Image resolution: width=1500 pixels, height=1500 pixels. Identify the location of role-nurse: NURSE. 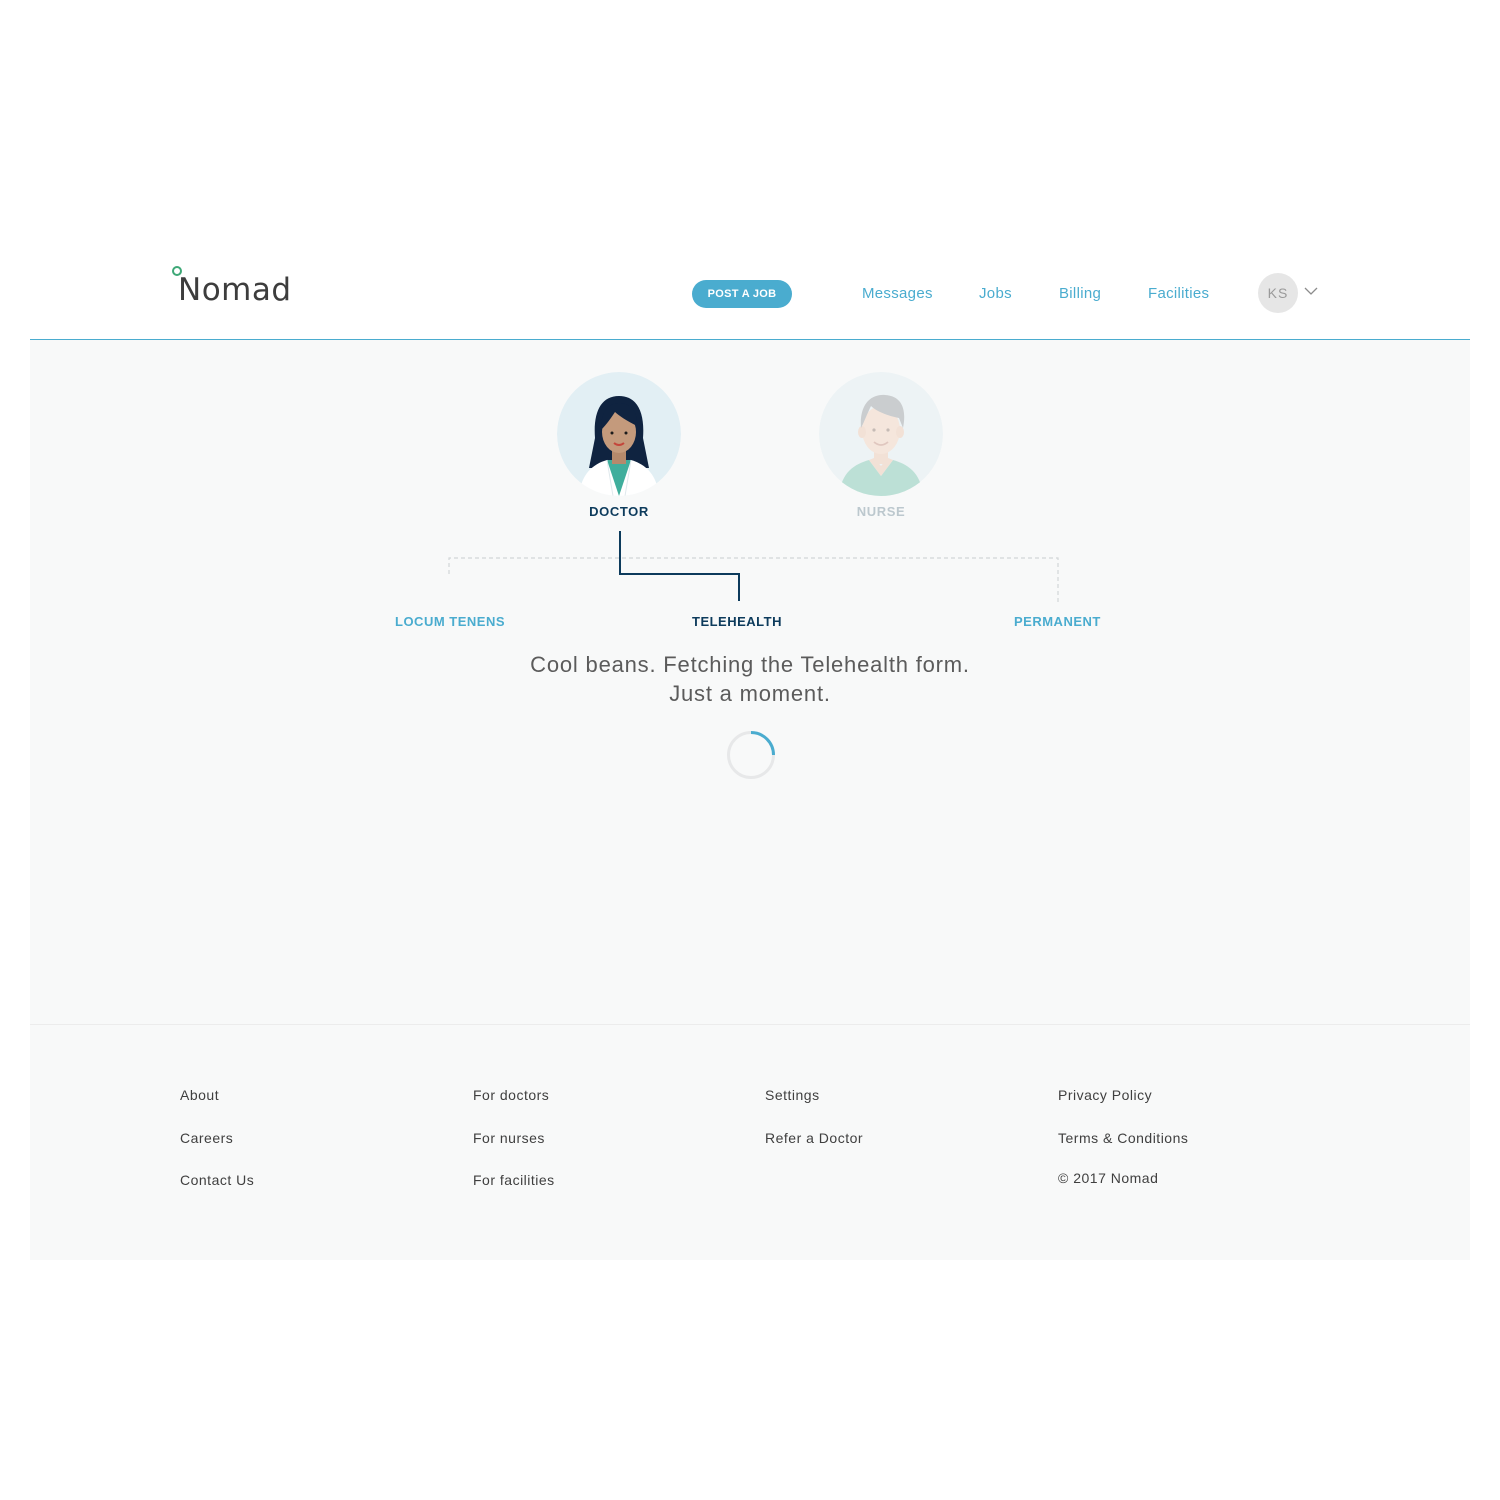
(881, 445).